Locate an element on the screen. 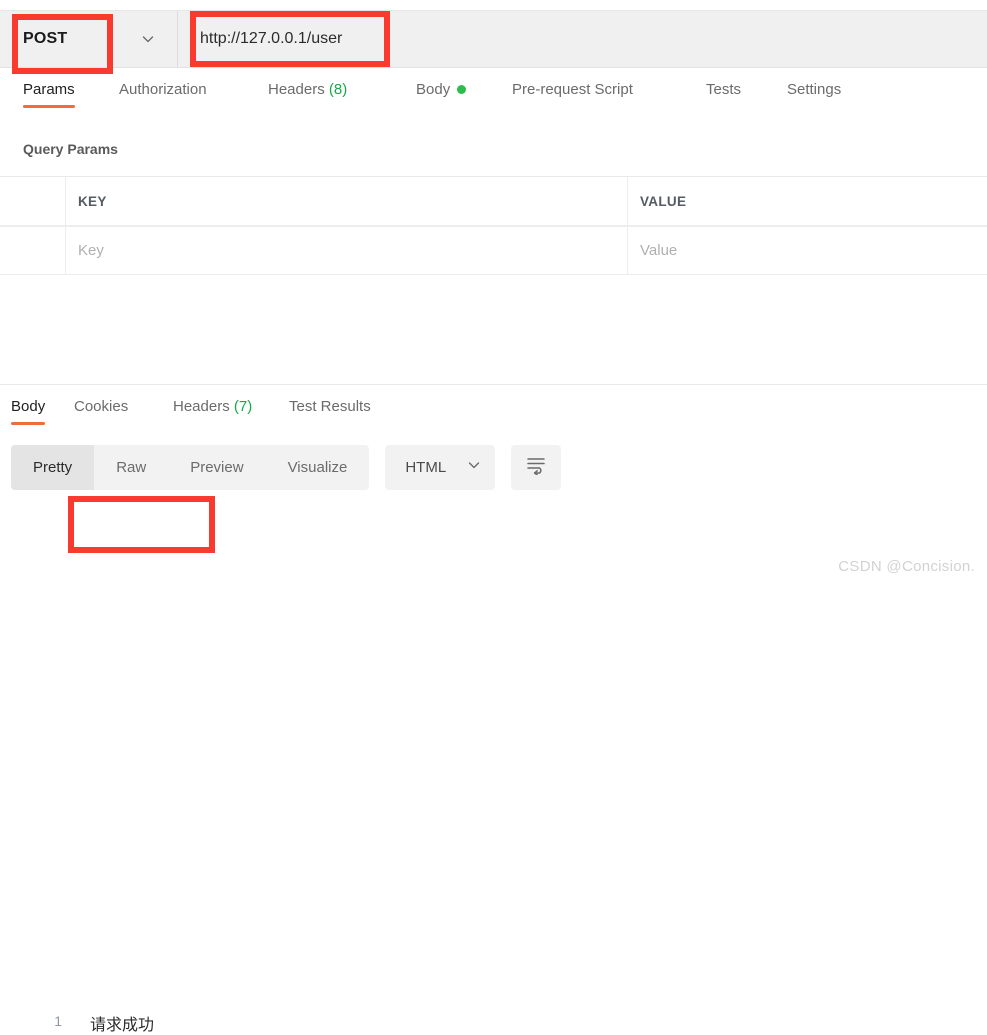 The width and height of the screenshot is (987, 1035). response-view-mode-group: Pretty Raw Preview Visualize is located at coordinates (190, 467).